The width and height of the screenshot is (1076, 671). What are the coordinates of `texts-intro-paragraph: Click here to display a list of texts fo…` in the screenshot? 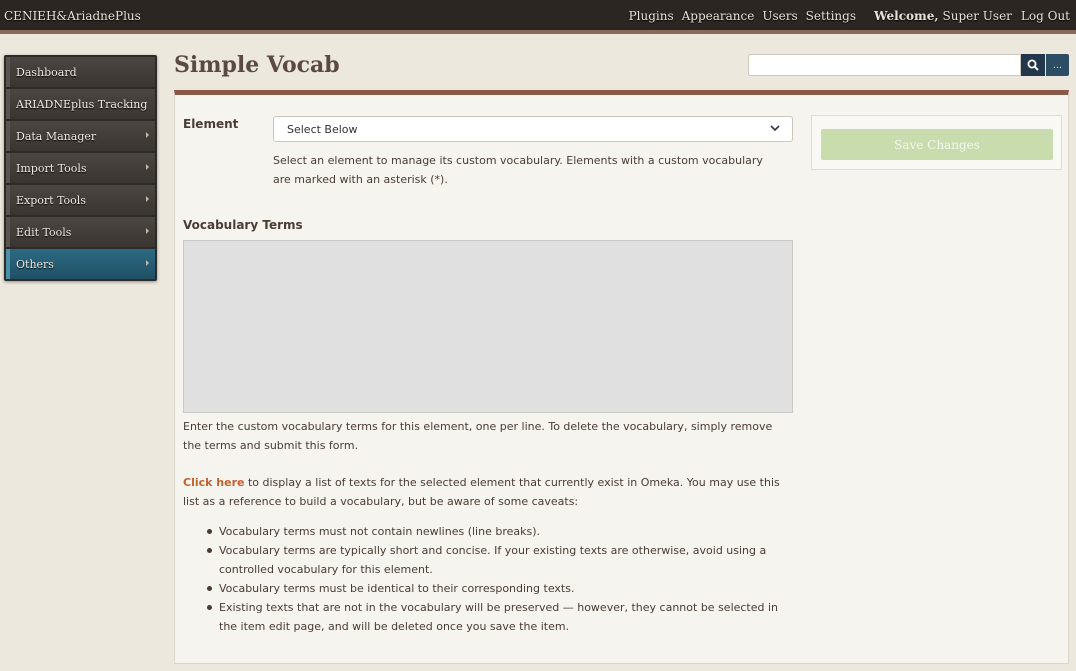 It's located at (488, 492).